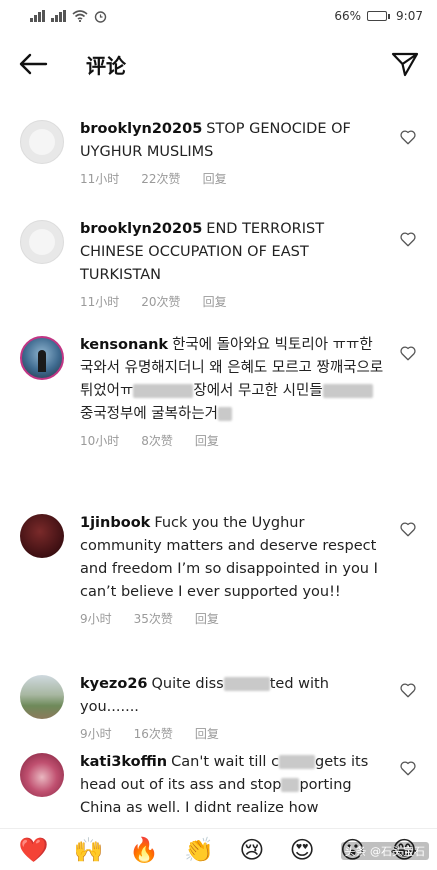  What do you see at coordinates (100, 441) in the screenshot?
I see `comment-time: 10小时` at bounding box center [100, 441].